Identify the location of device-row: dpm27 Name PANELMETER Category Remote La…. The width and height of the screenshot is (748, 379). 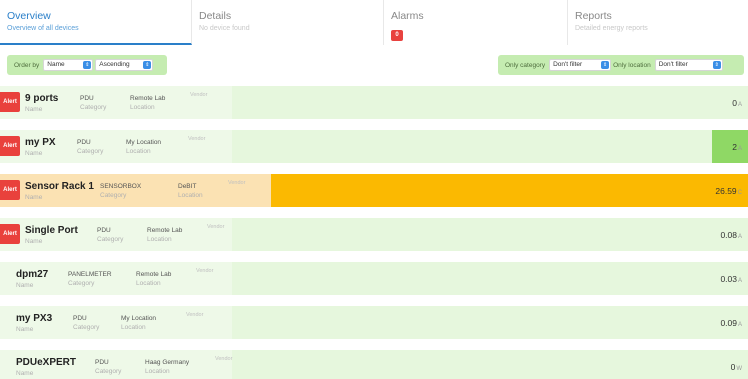
(374, 278).